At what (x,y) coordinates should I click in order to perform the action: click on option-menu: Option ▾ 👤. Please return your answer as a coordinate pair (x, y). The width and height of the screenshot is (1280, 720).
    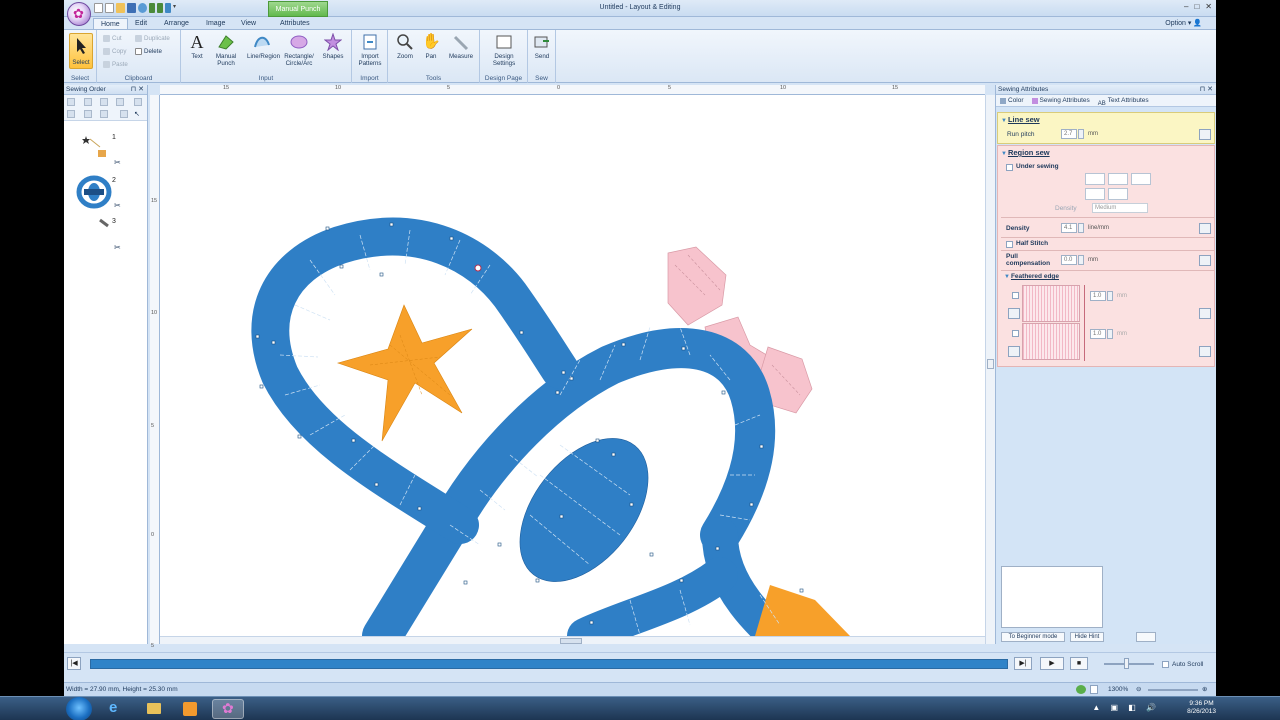
    Looking at the image, I should click on (1183, 23).